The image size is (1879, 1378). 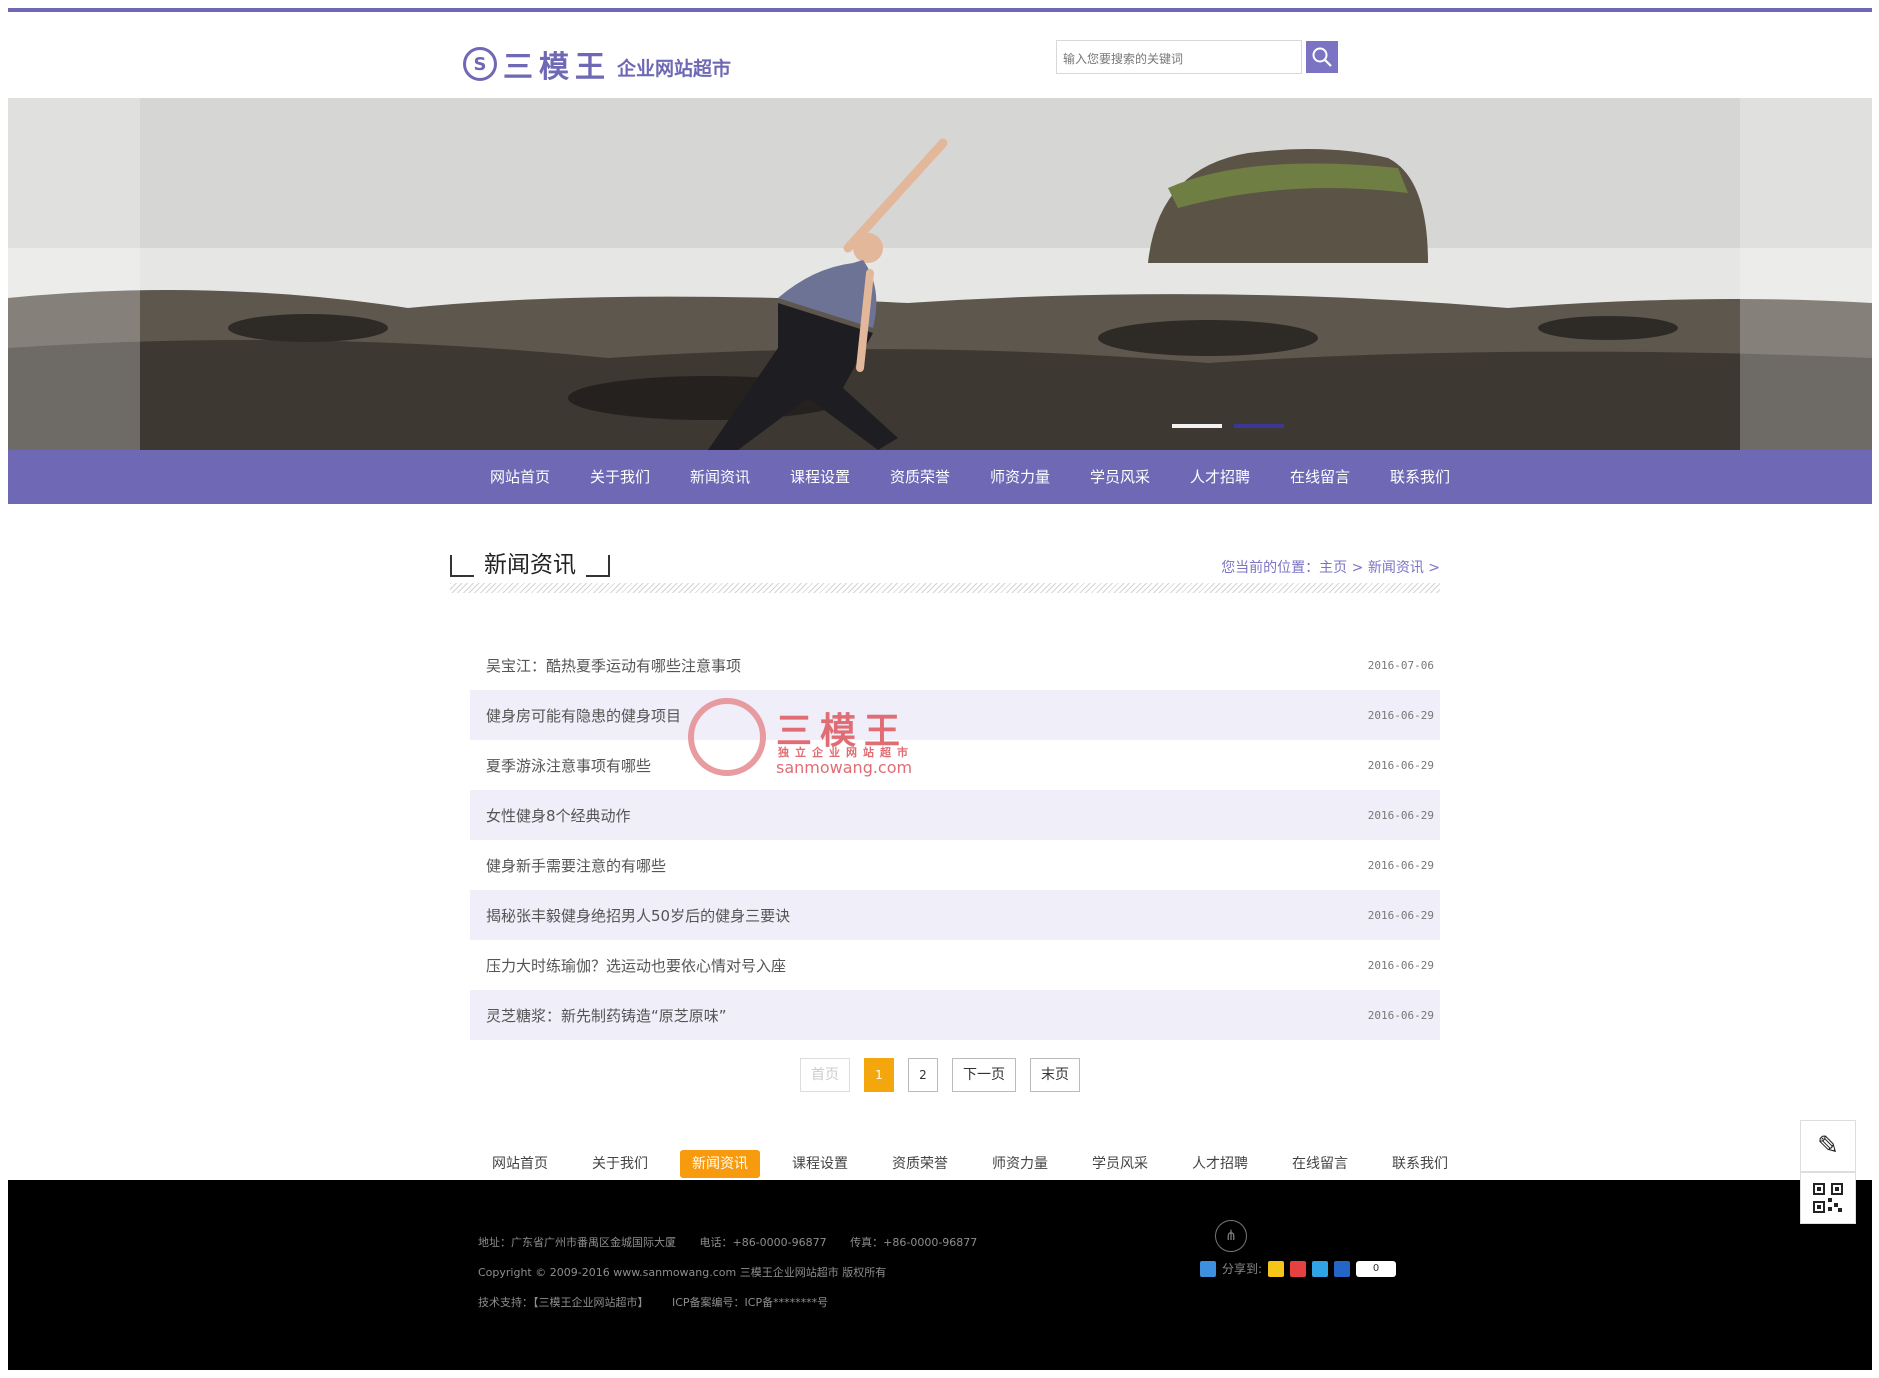 I want to click on news-date: 2016-07-06, so click(x=1400, y=665).